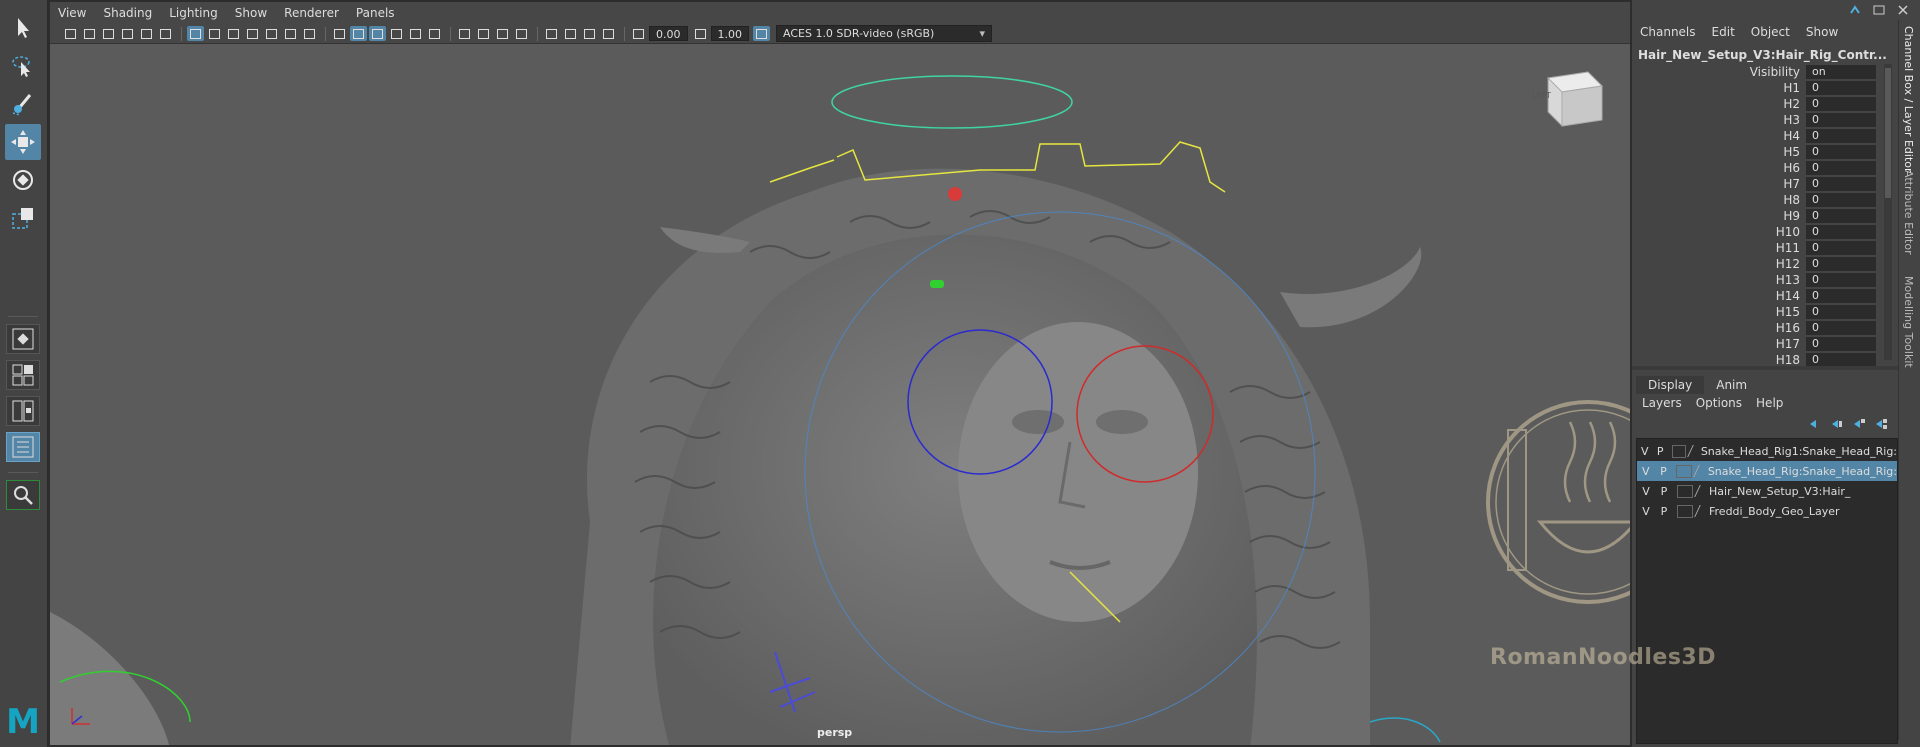 Image resolution: width=1920 pixels, height=747 pixels. Describe the element at coordinates (551, 33) in the screenshot. I see `isolate-select-icon` at that location.